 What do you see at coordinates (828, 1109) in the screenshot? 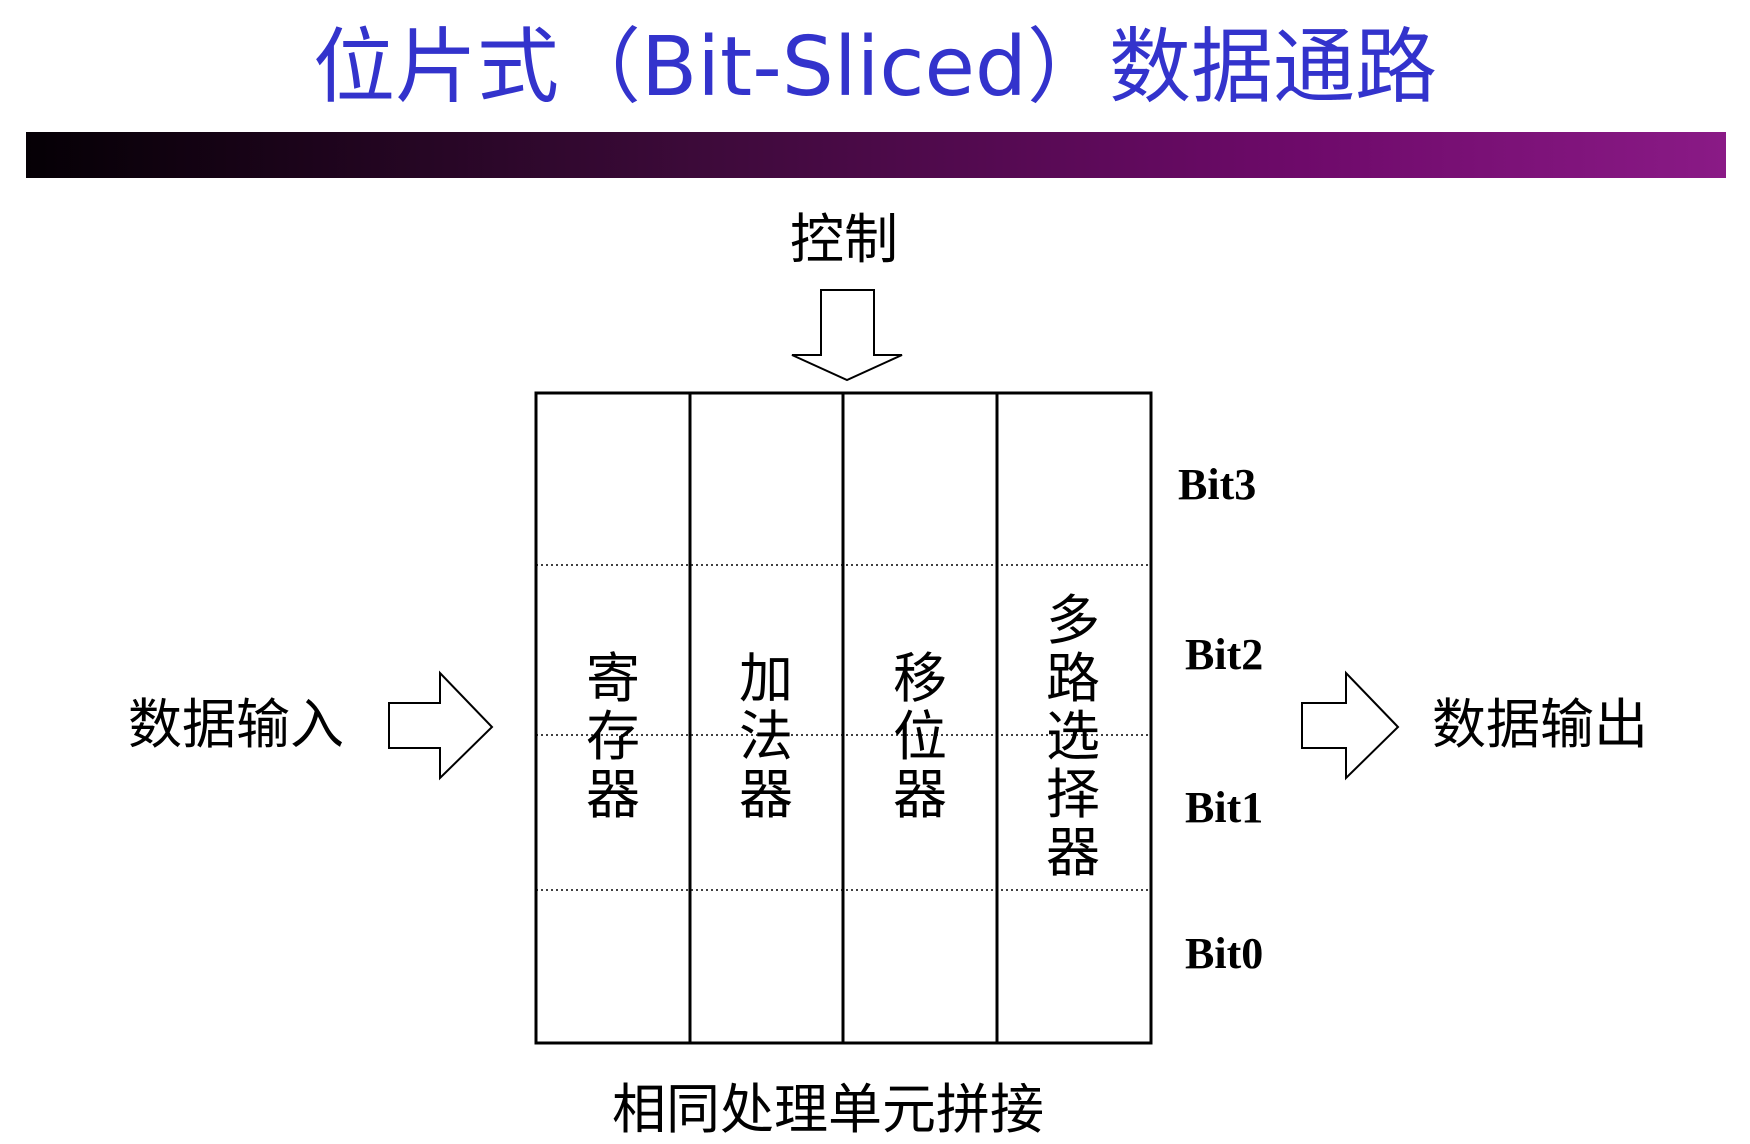
I see `diagram-caption: 相同处理单元拼接` at bounding box center [828, 1109].